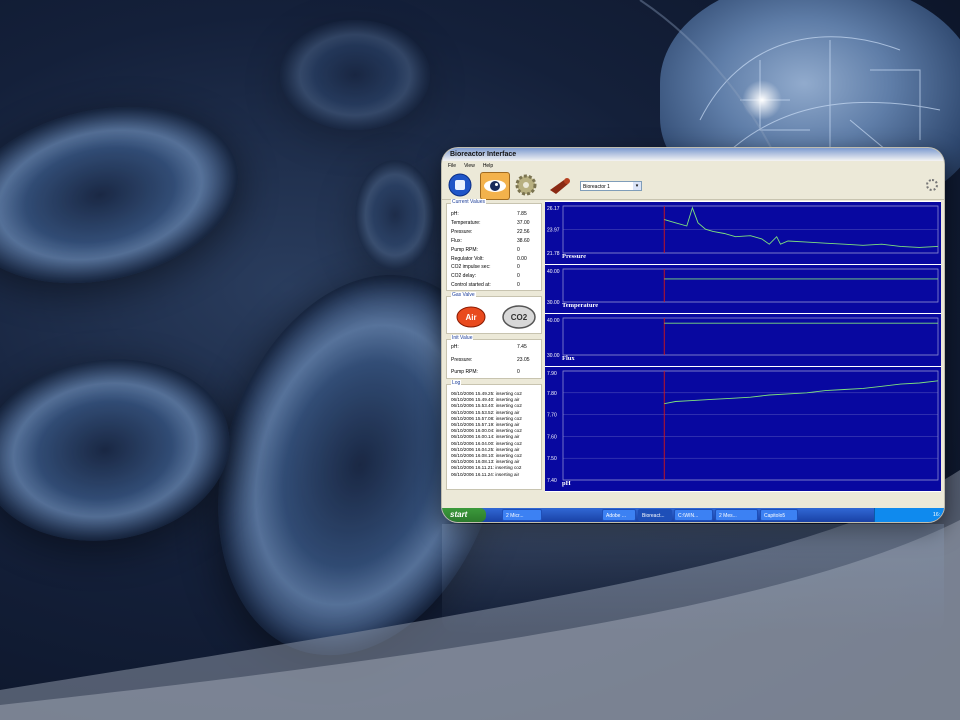 The height and width of the screenshot is (720, 960). Describe the element at coordinates (637, 186) in the screenshot. I see `chevron-down-icon: ▾` at that location.